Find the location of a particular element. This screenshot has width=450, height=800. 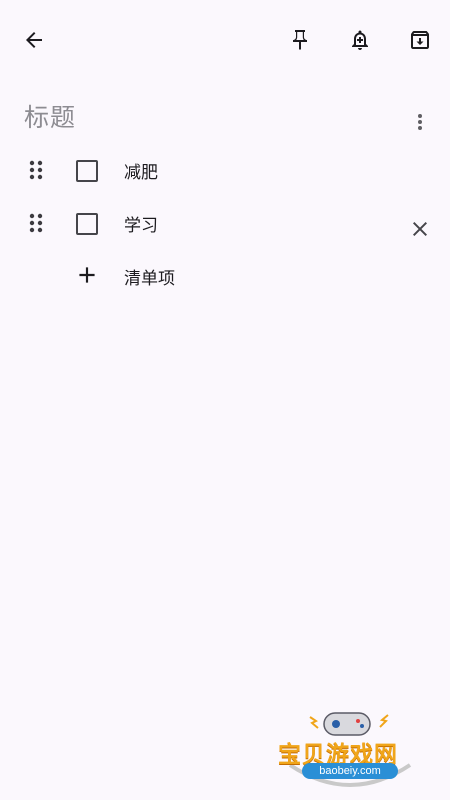

archive-button is located at coordinates (420, 40).